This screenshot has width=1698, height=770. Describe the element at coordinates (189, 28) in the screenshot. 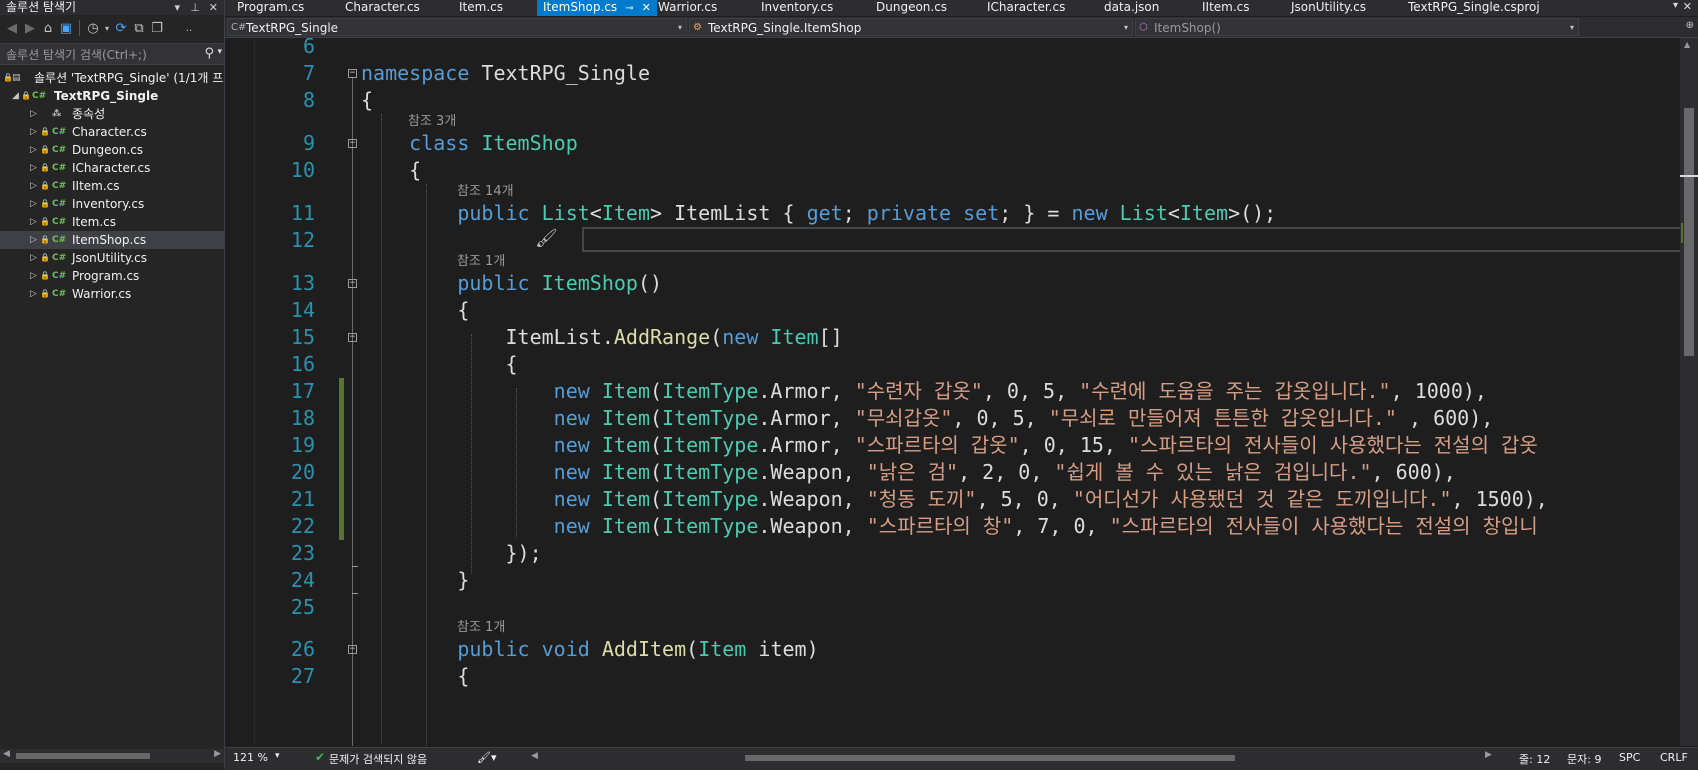

I see `more-icon: ‥` at that location.